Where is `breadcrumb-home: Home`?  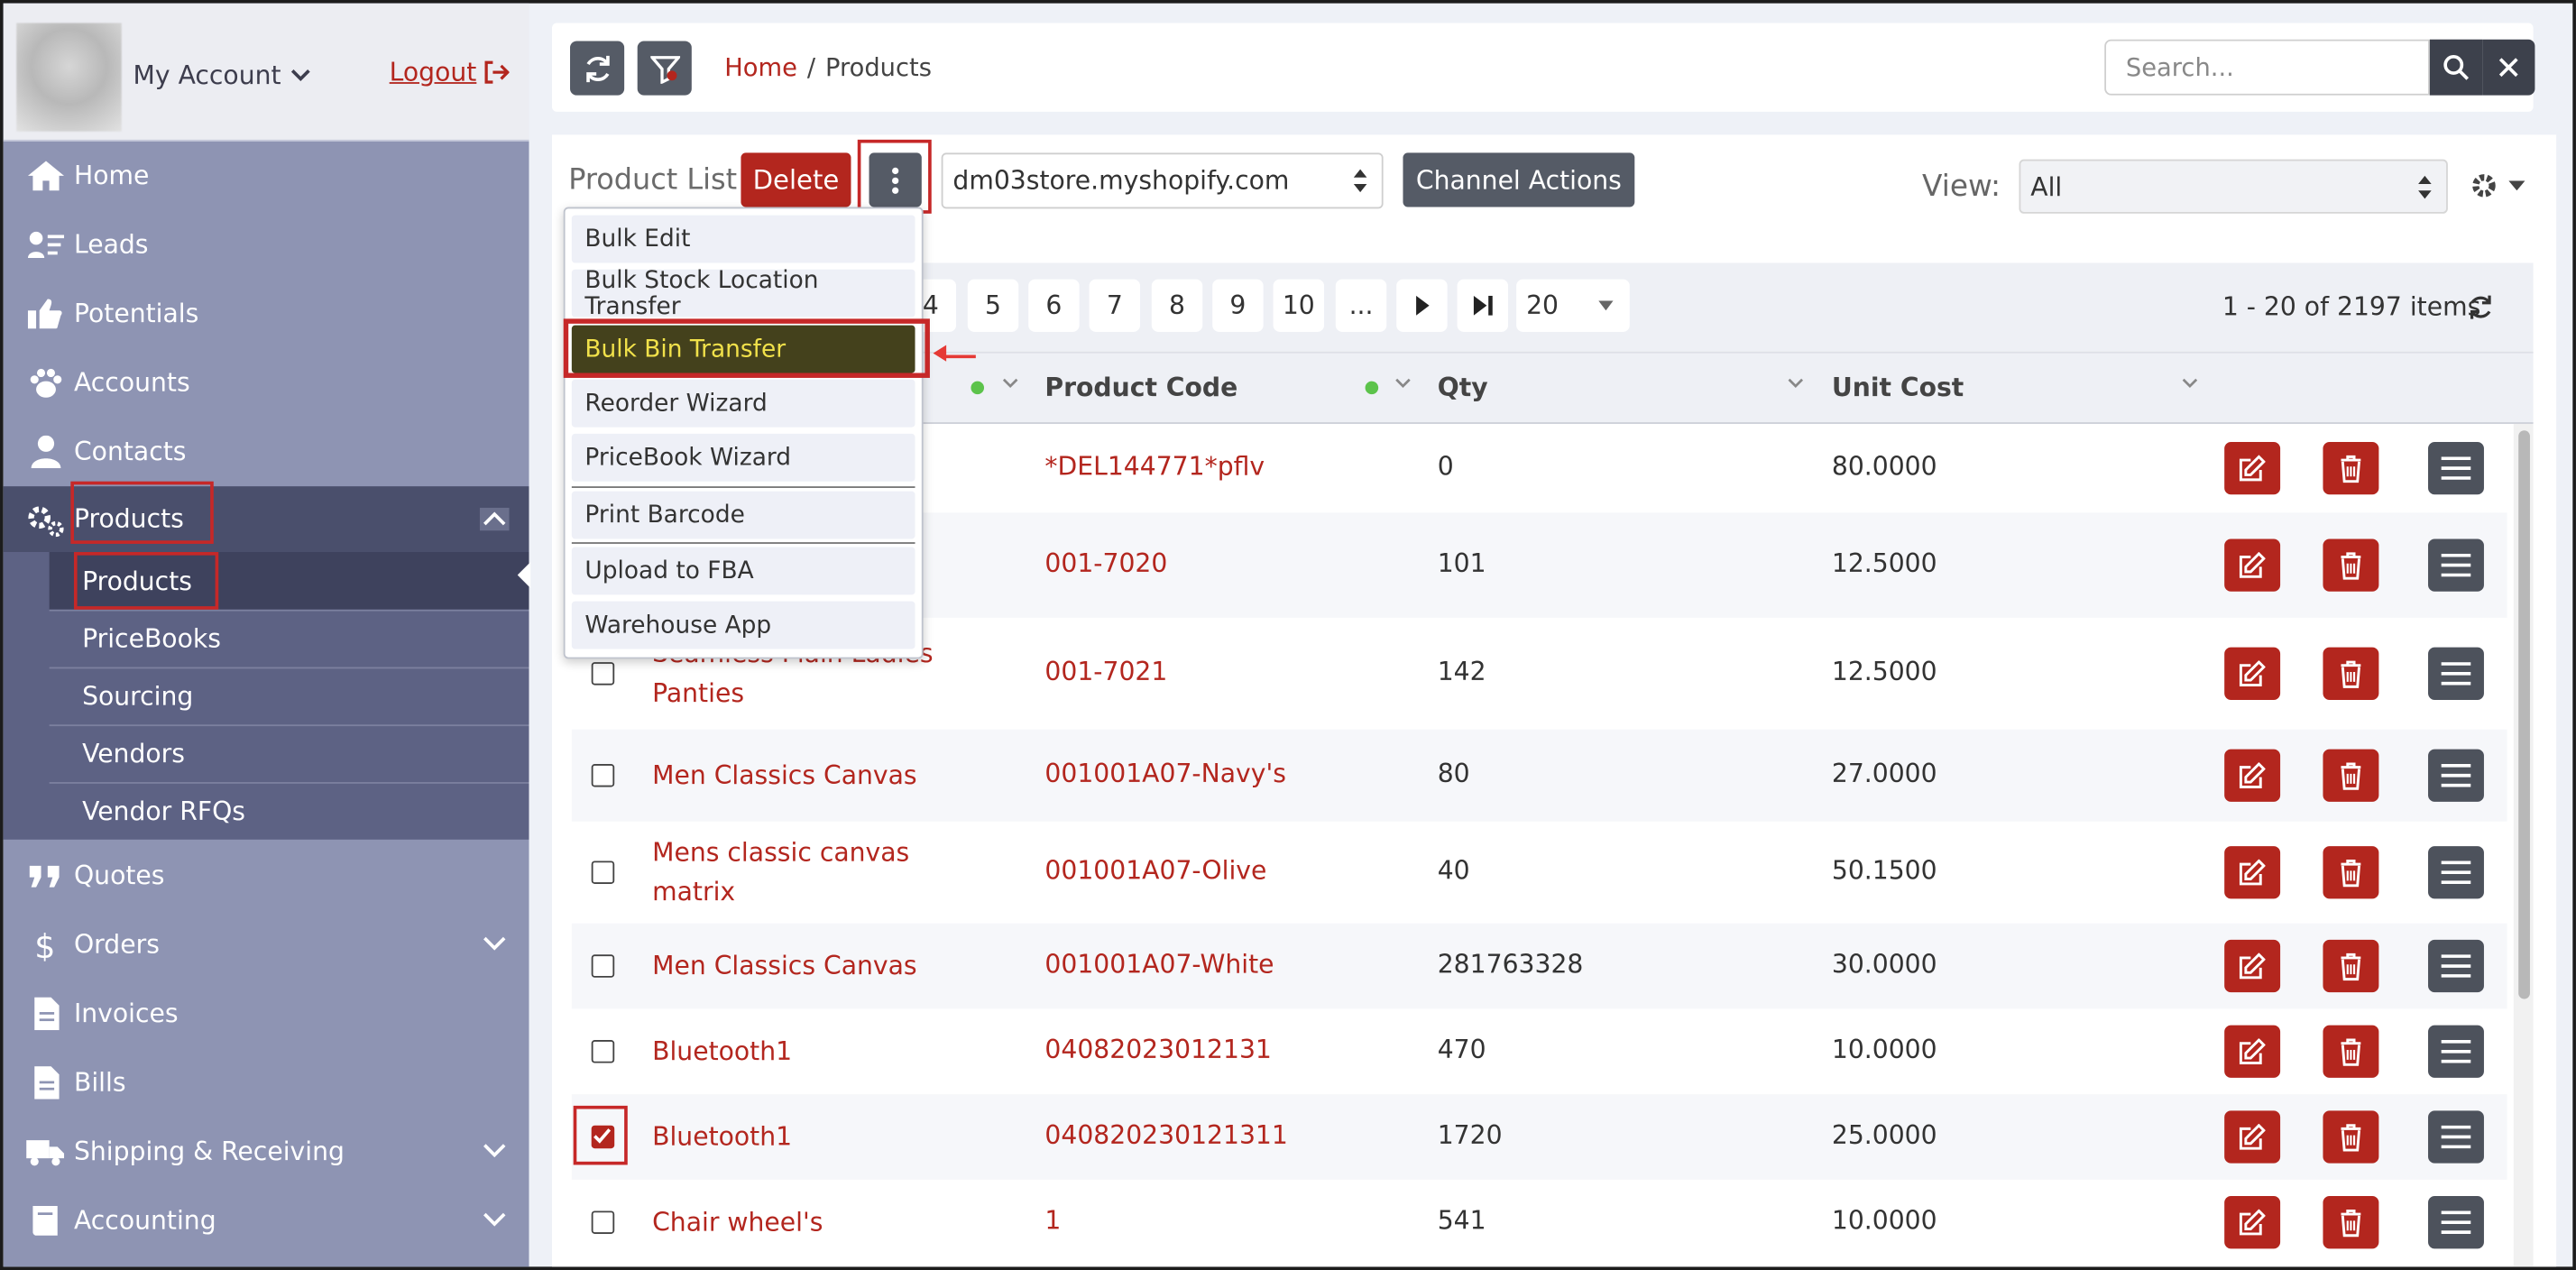
breadcrumb-home: Home is located at coordinates (760, 67).